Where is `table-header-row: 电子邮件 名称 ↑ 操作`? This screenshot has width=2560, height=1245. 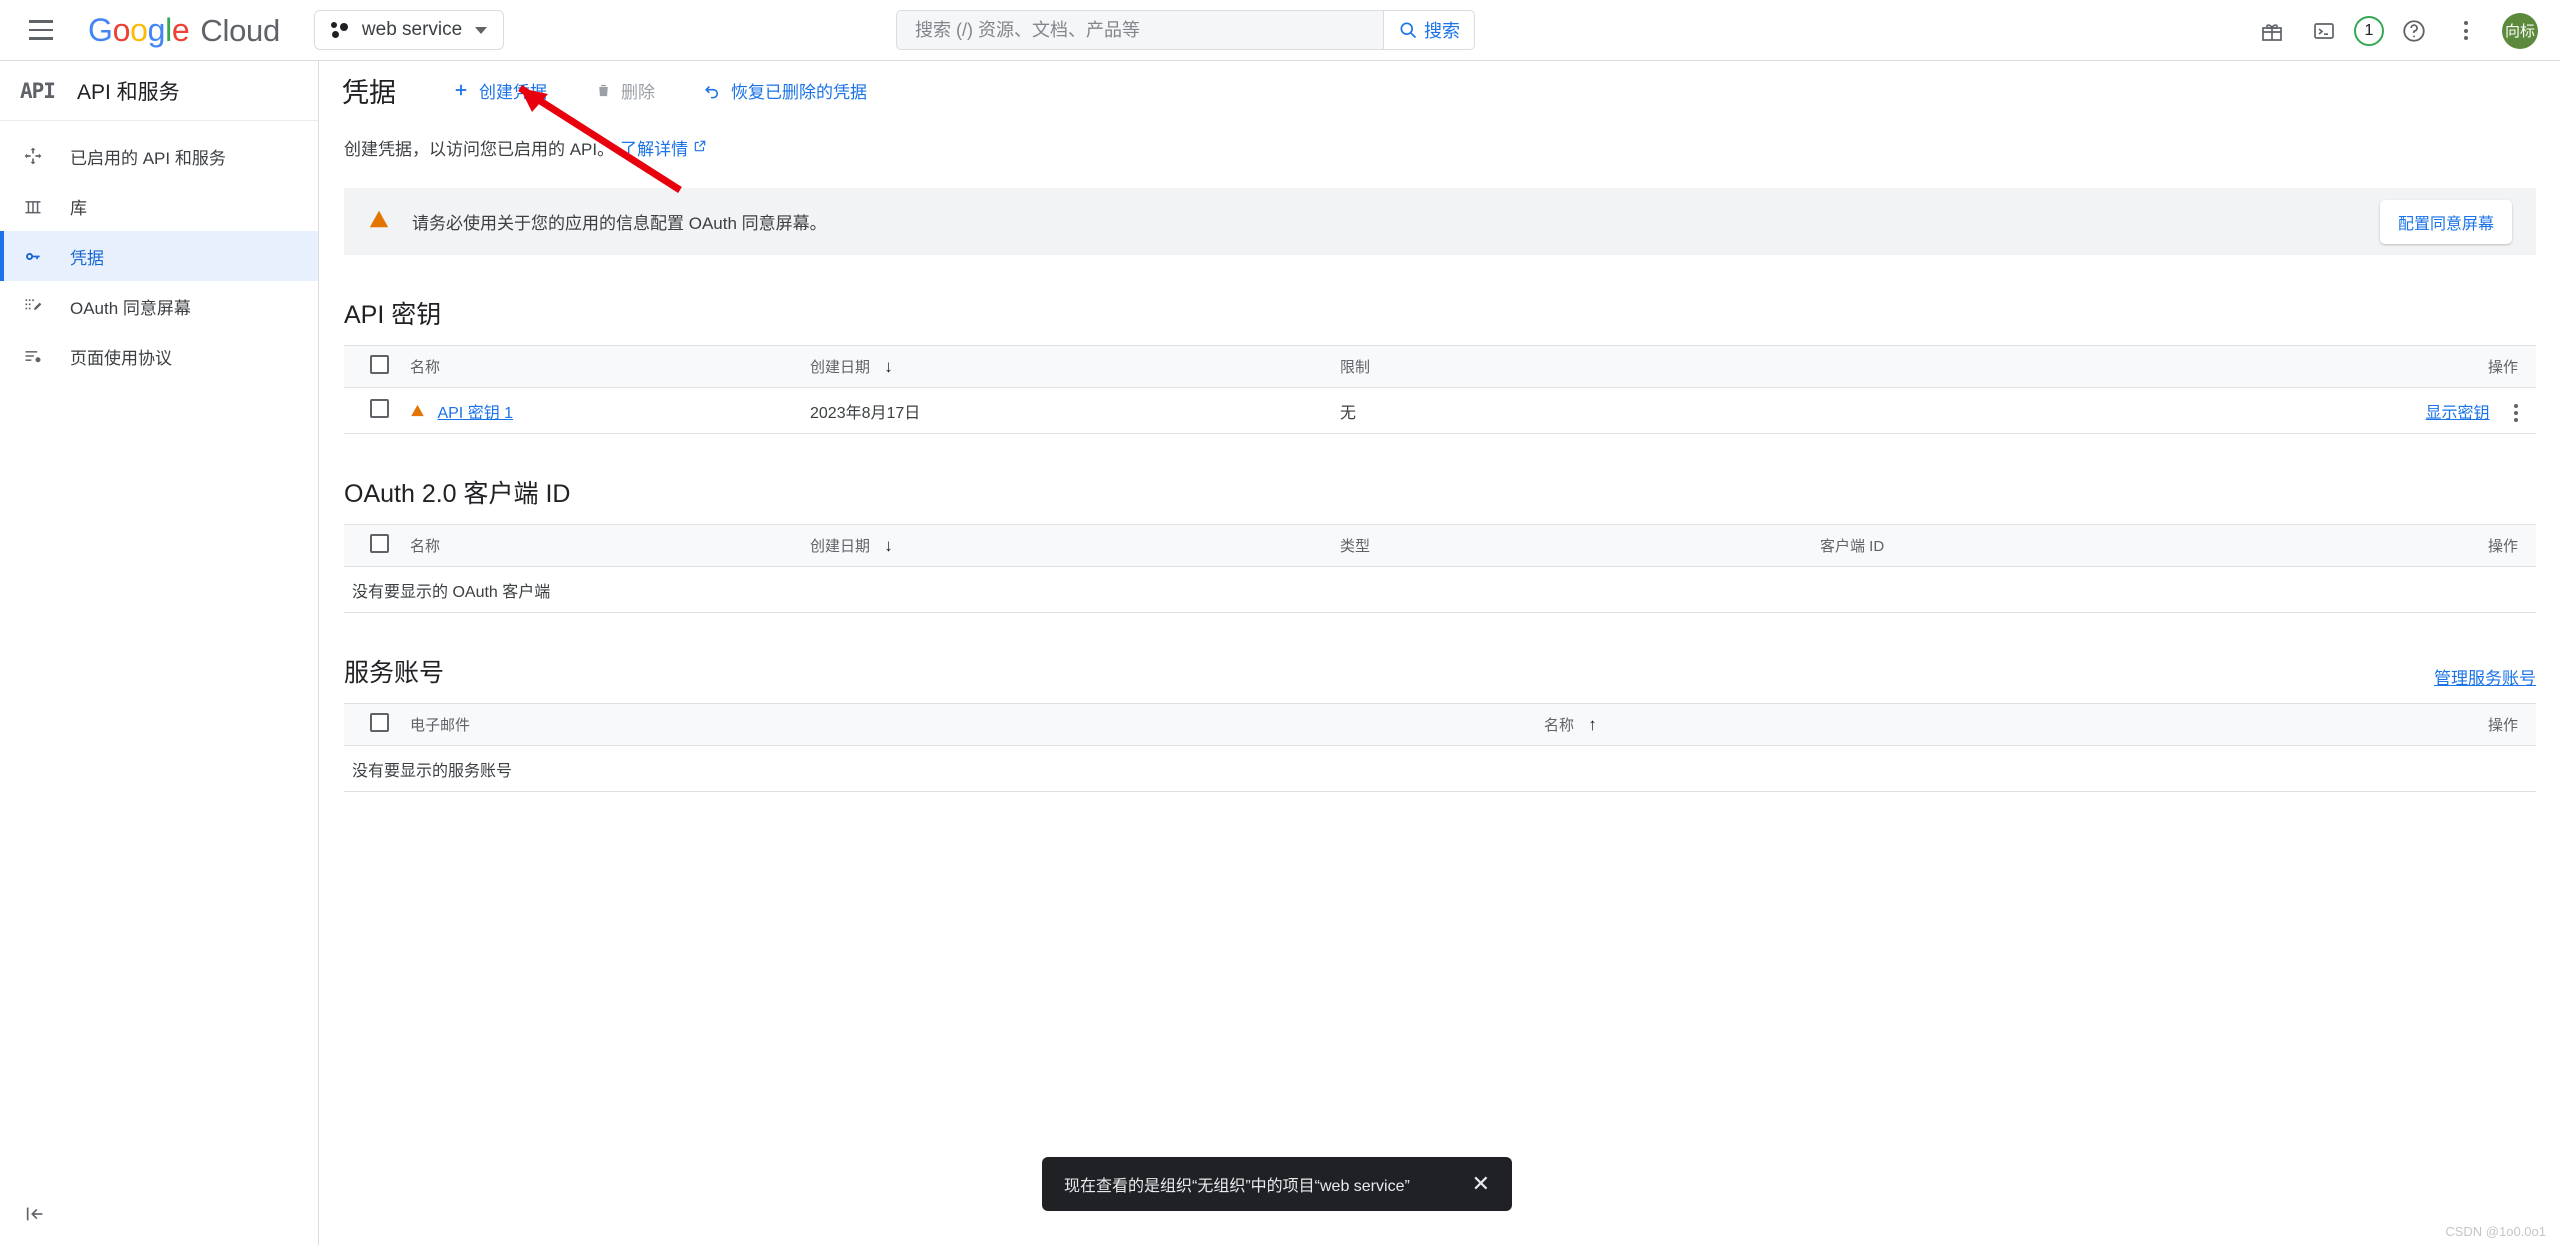 table-header-row: 电子邮件 名称 ↑ 操作 is located at coordinates (1440, 724).